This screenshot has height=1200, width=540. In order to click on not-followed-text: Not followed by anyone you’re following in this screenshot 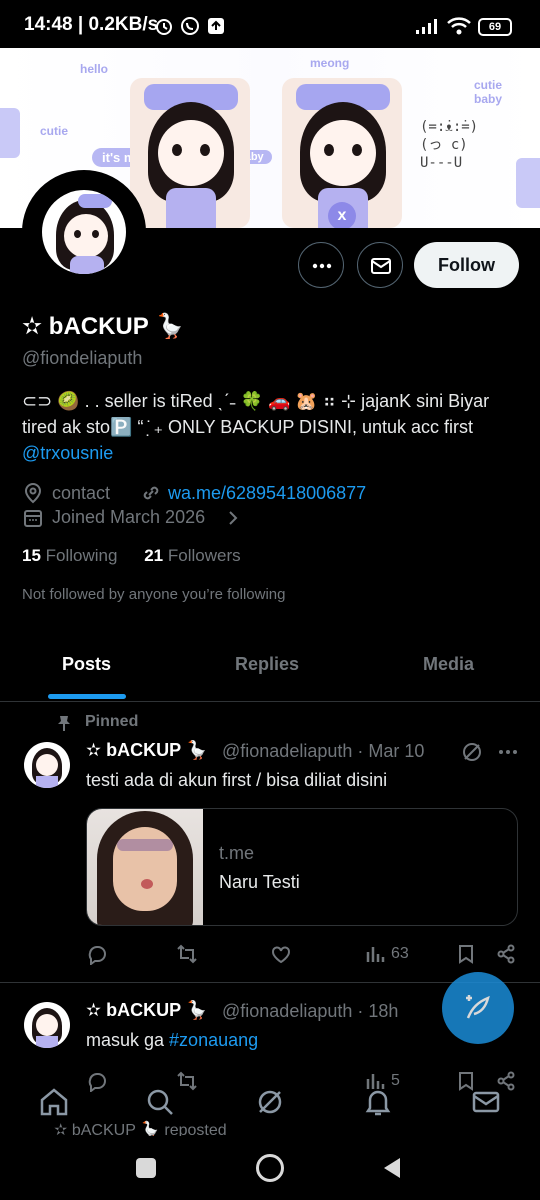, I will do `click(154, 594)`.